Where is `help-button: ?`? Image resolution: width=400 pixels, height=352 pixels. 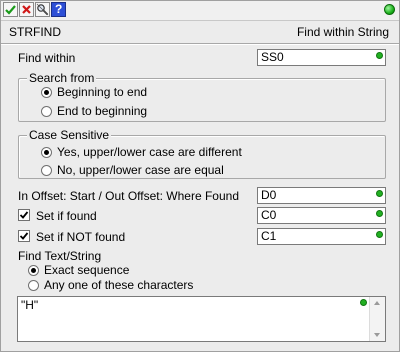
help-button: ? is located at coordinates (58, 9).